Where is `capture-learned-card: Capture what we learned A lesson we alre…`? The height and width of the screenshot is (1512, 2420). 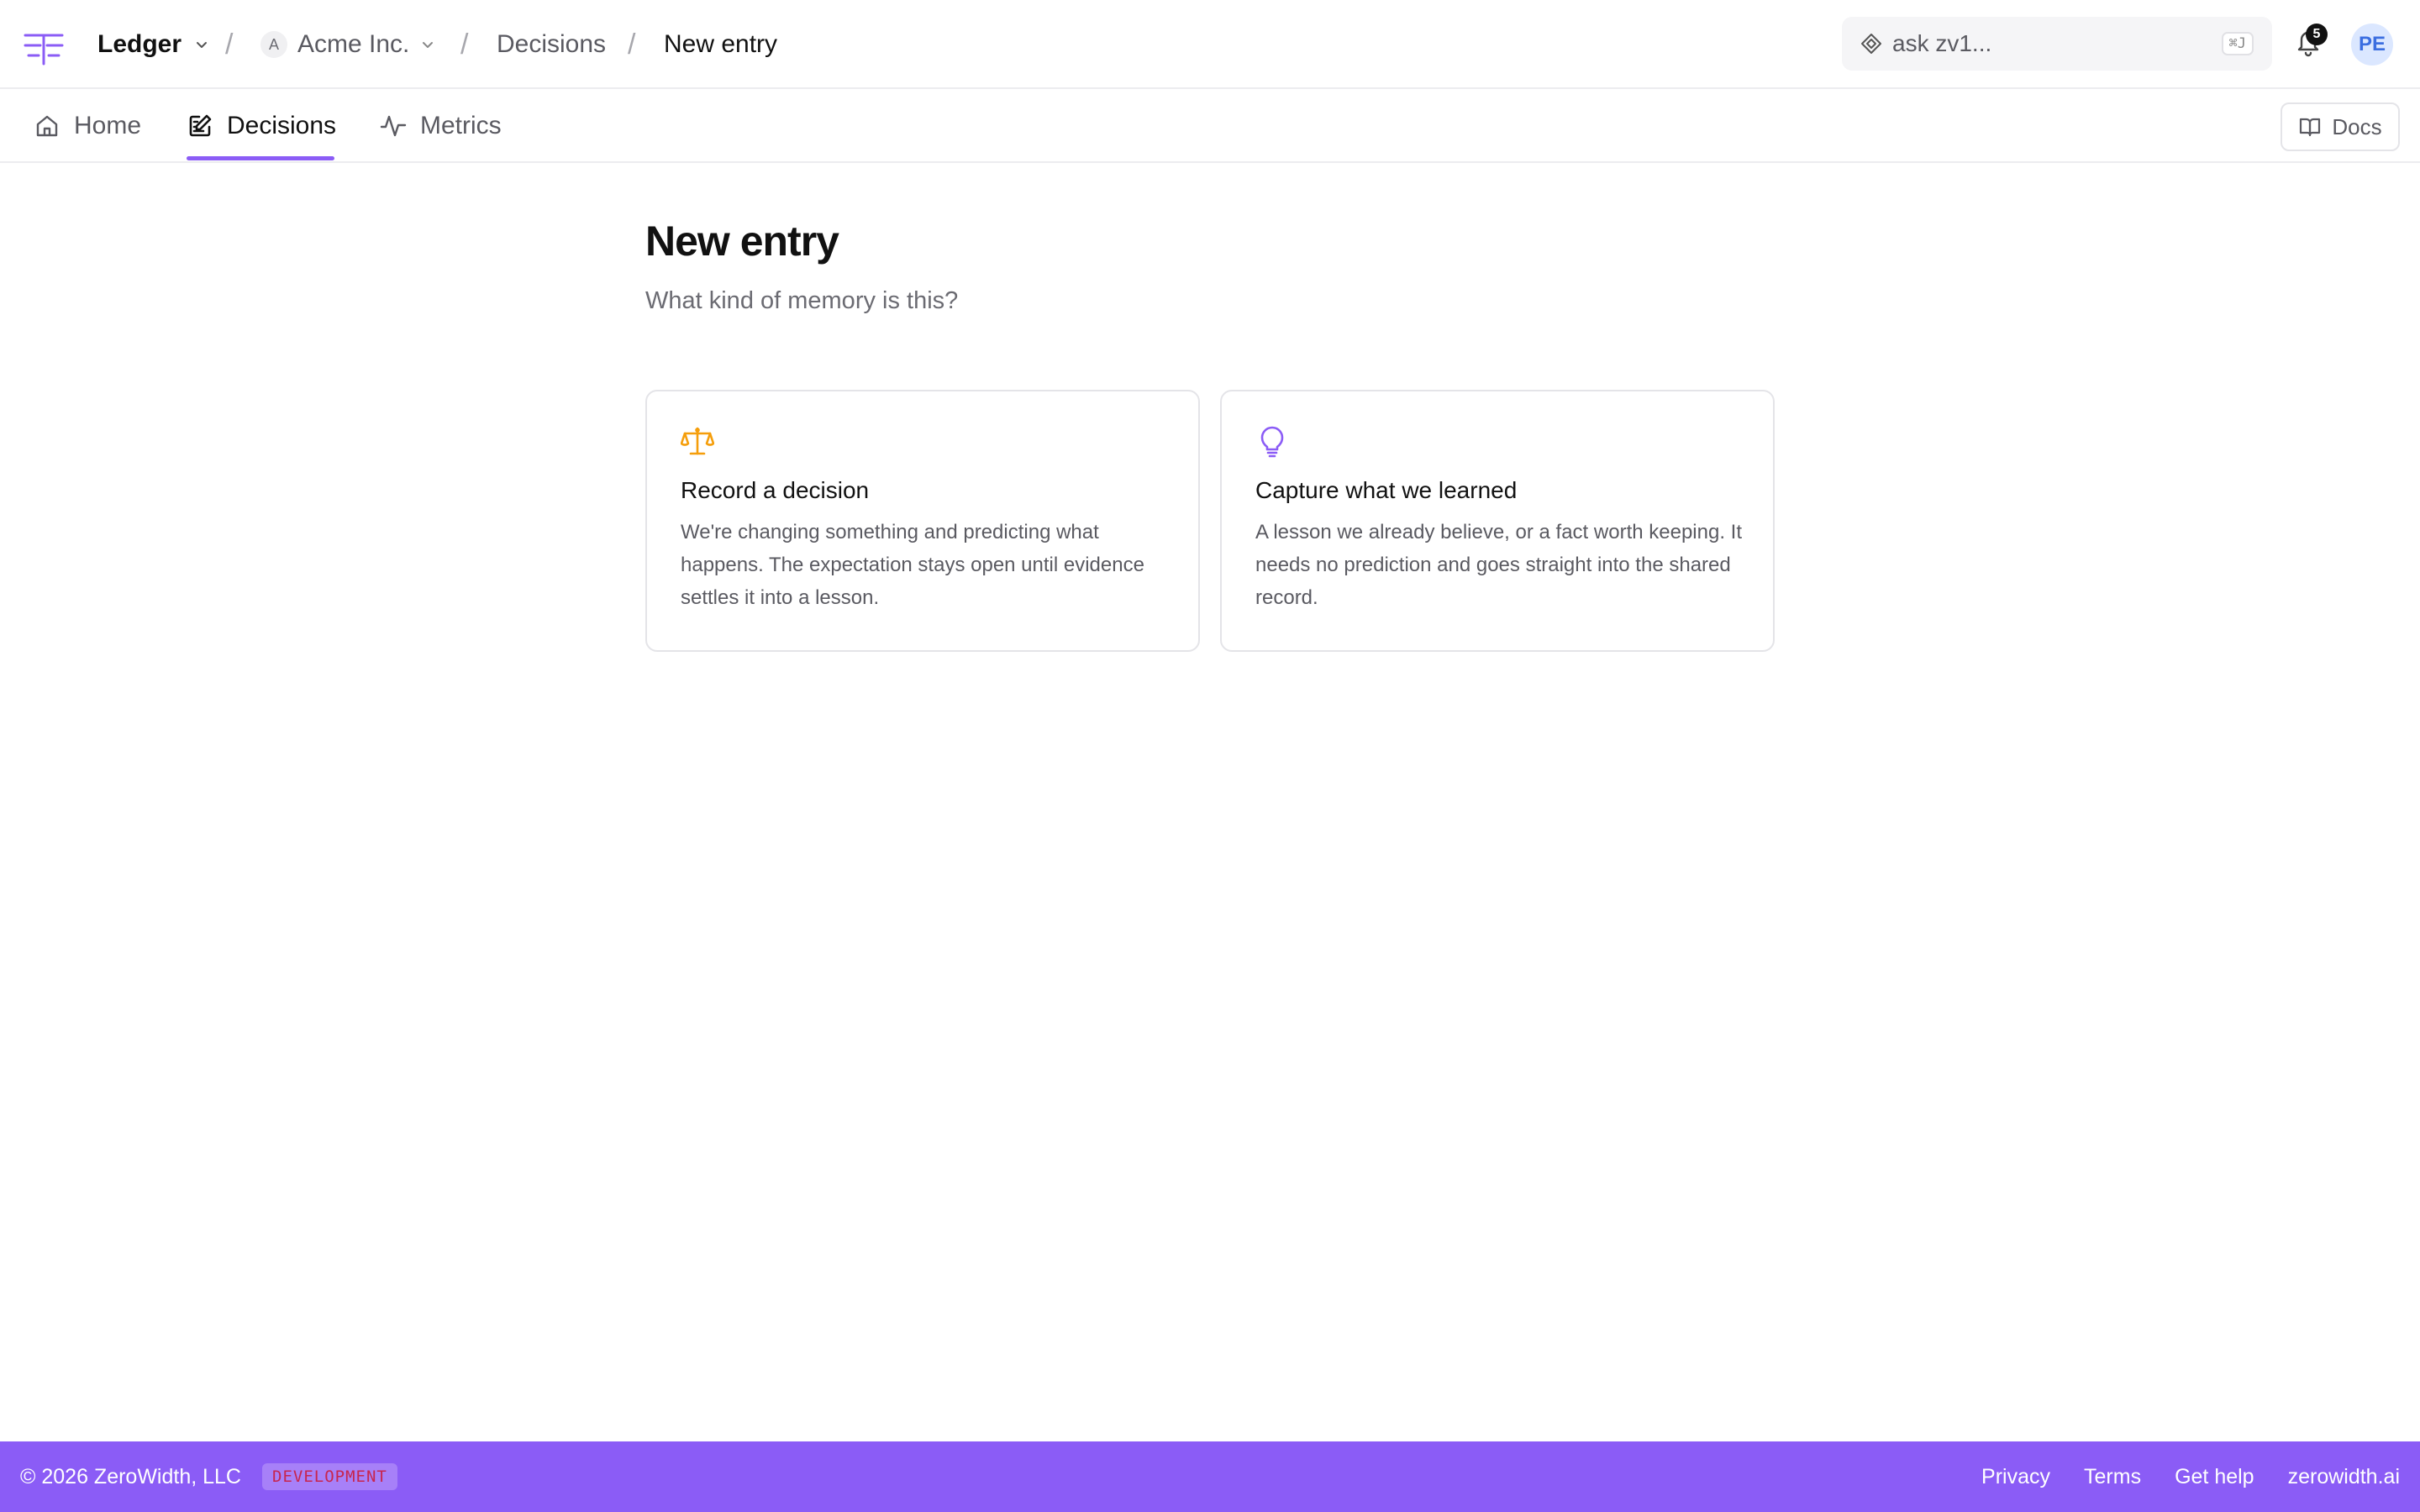
capture-learned-card: Capture what we learned A lesson we alre… is located at coordinates (1498, 521).